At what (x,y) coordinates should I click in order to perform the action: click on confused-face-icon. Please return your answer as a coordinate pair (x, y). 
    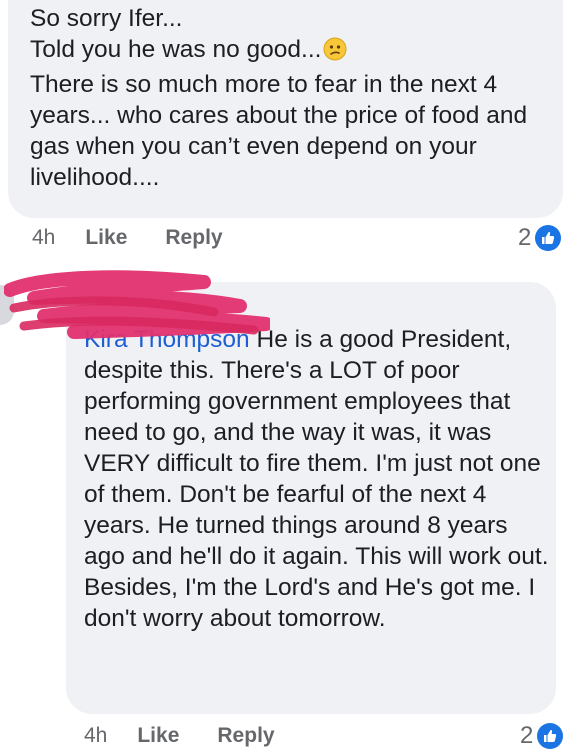
    Looking at the image, I should click on (335, 53).